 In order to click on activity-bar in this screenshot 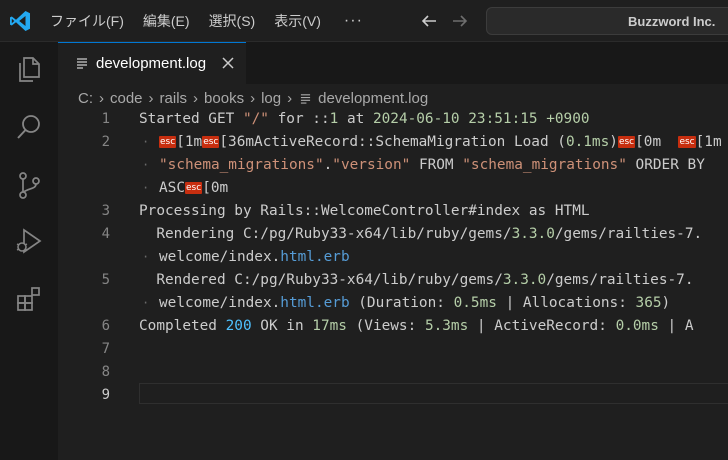, I will do `click(29, 251)`.